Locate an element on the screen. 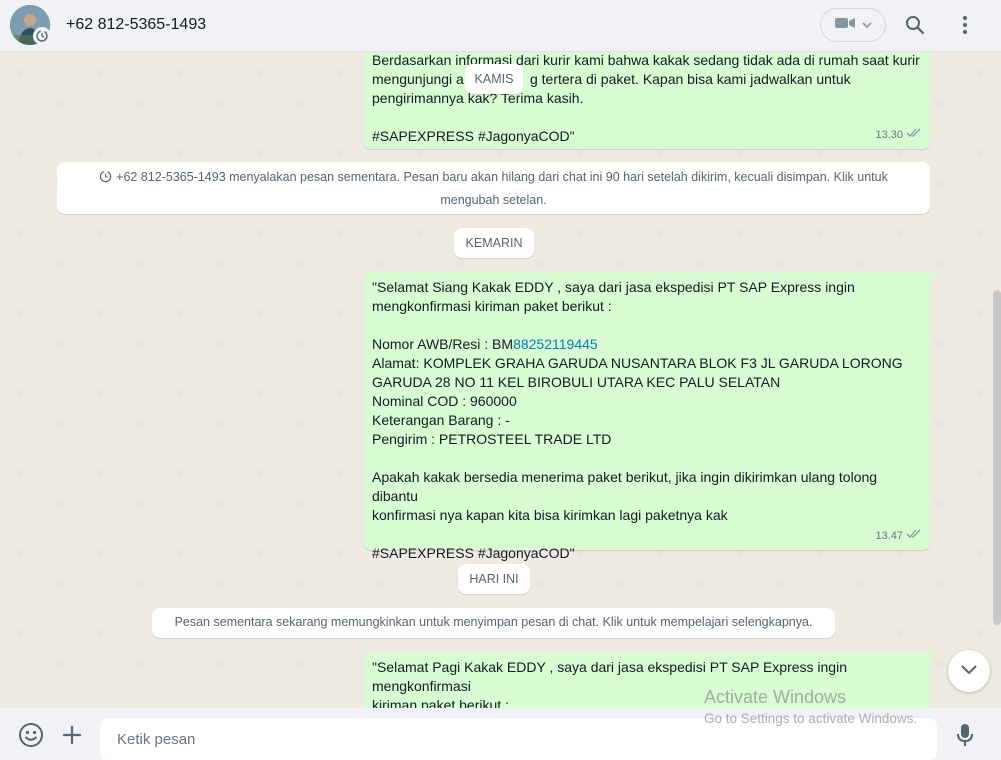 Image resolution: width=1001 pixels, height=760 pixels. date-chip-kamis: KAMIS is located at coordinates (494, 79).